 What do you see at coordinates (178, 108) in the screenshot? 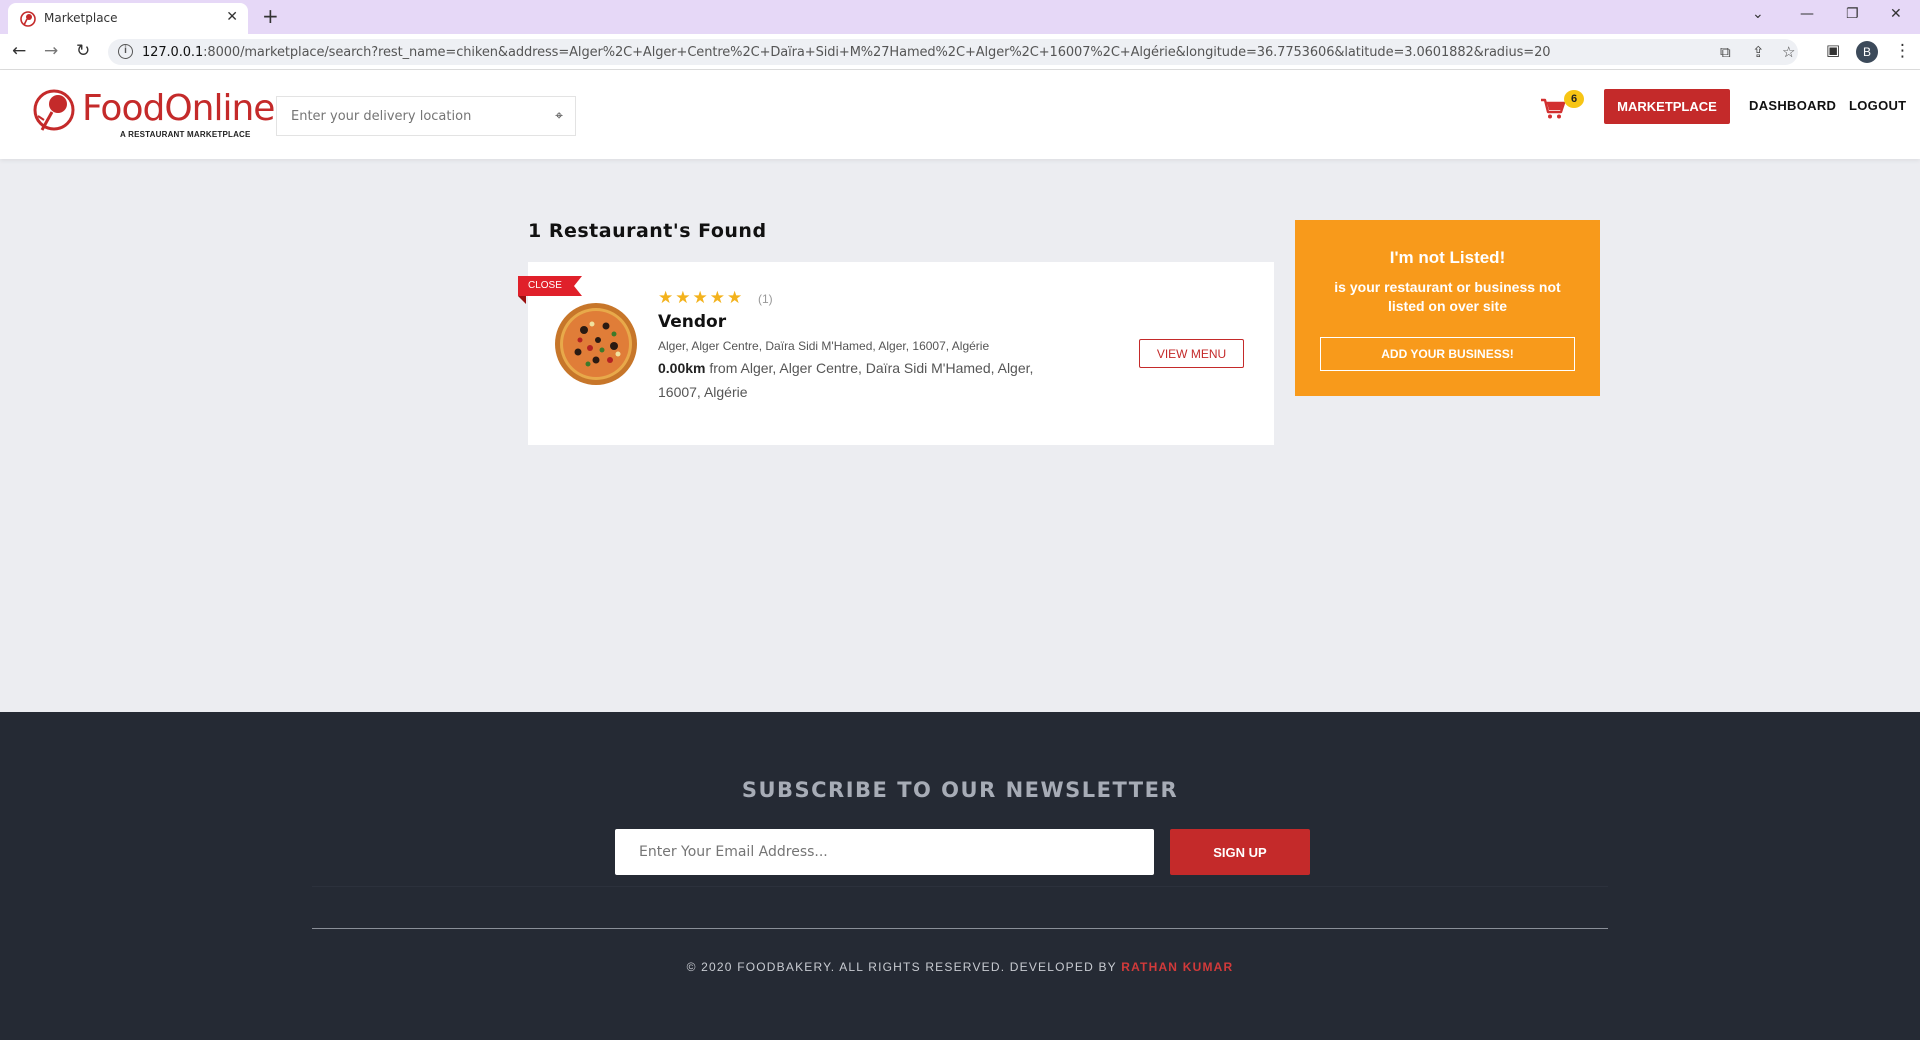
I see `logo-text: FoodOnline` at bounding box center [178, 108].